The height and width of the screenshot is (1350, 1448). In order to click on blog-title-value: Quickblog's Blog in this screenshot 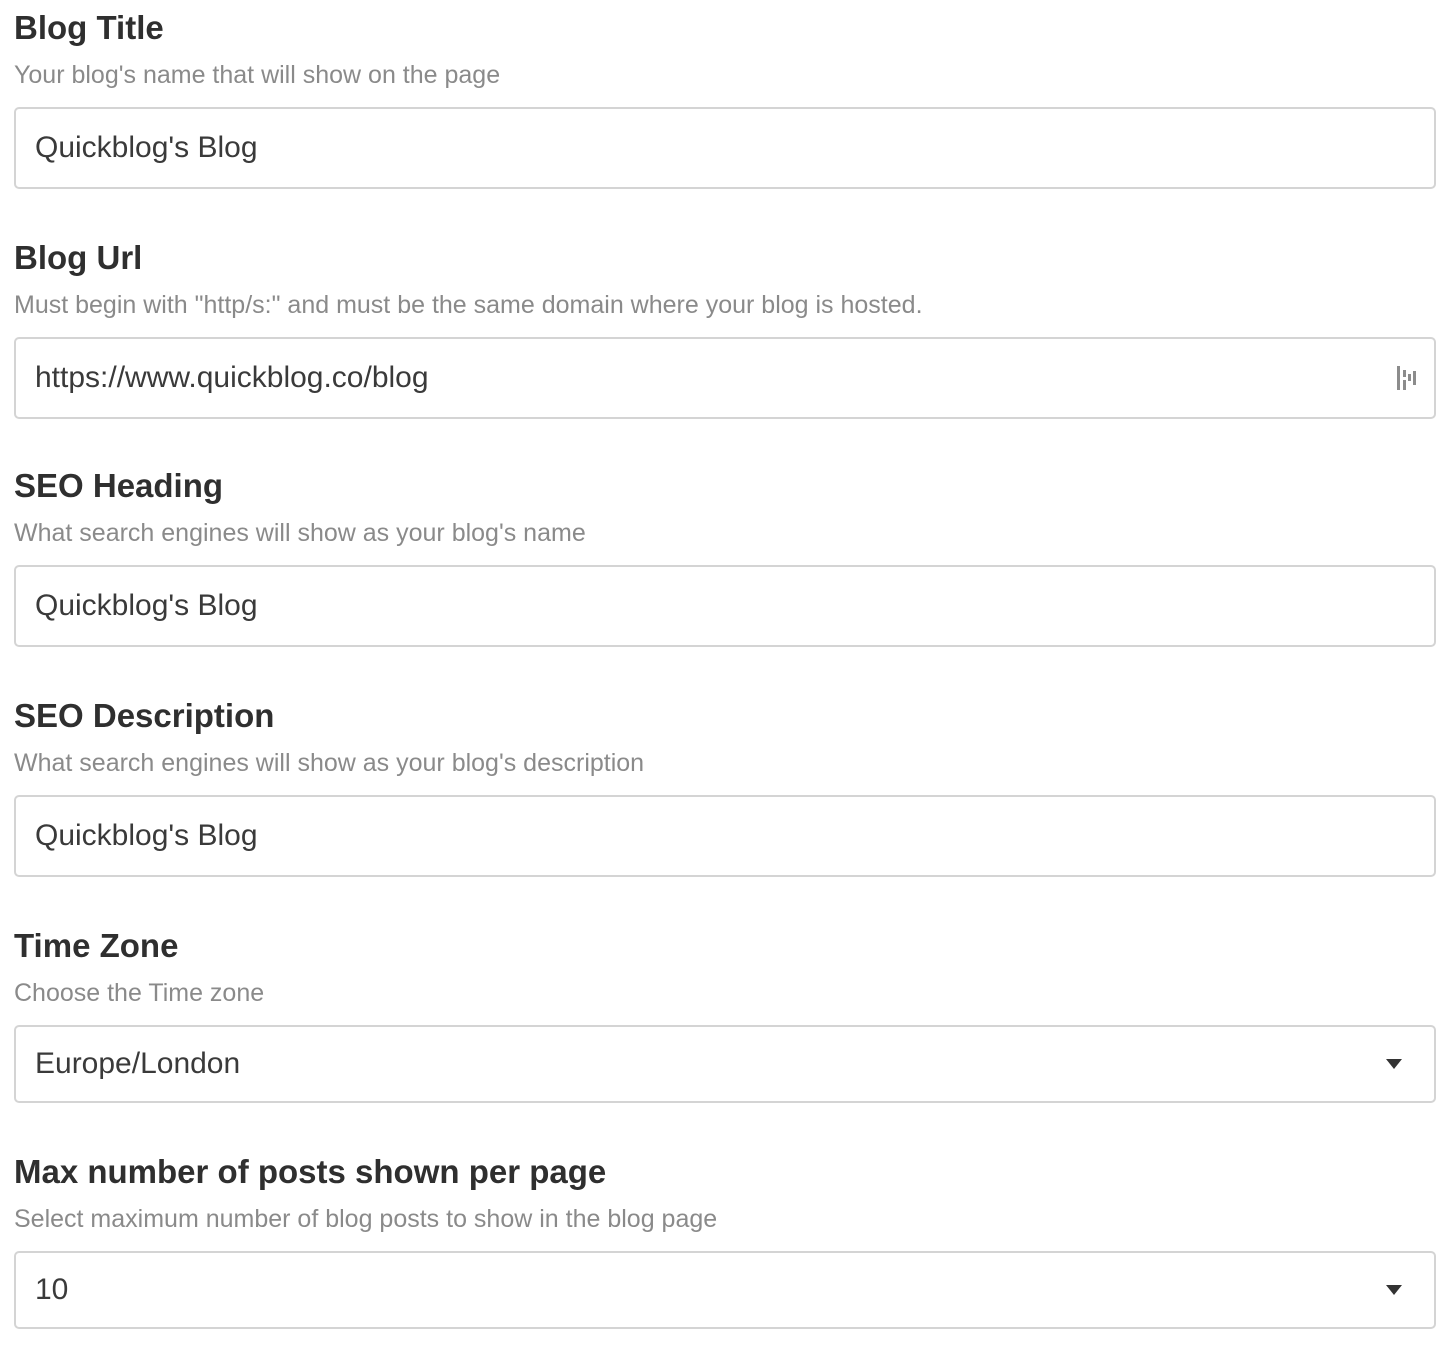, I will do `click(146, 147)`.